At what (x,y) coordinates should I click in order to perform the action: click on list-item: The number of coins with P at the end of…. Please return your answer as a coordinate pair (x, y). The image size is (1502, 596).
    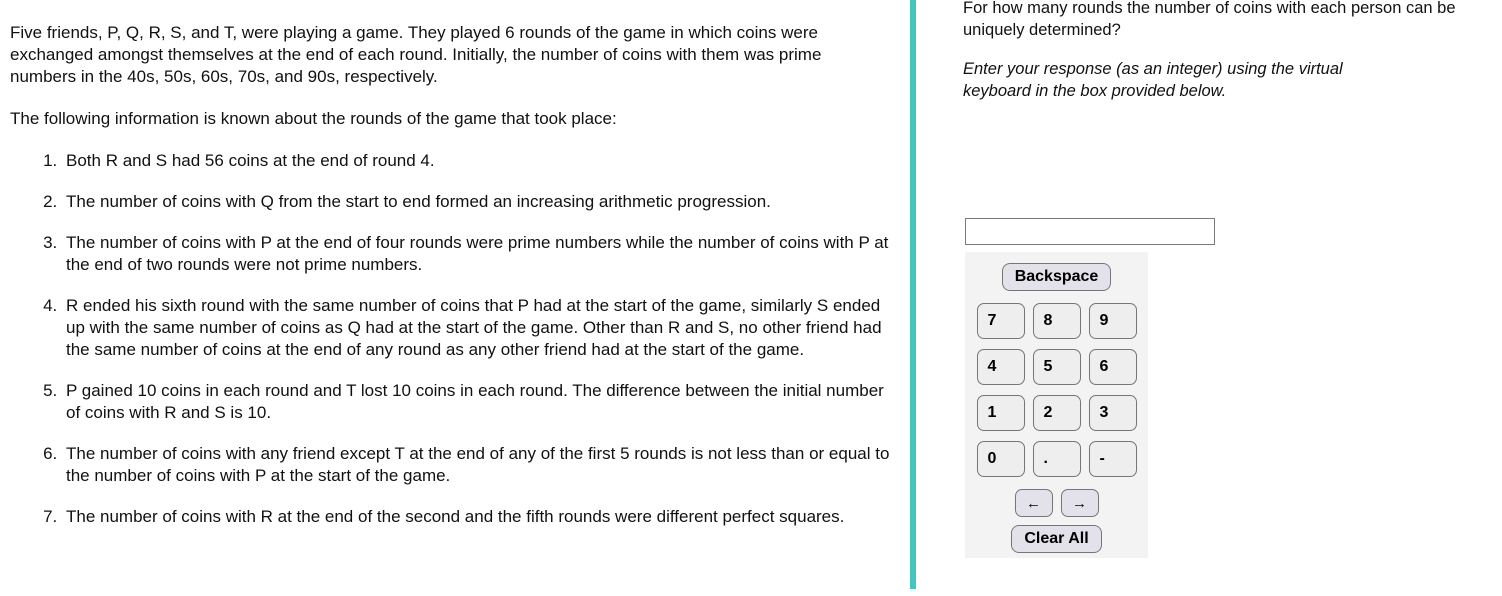
    Looking at the image, I should click on (476, 254).